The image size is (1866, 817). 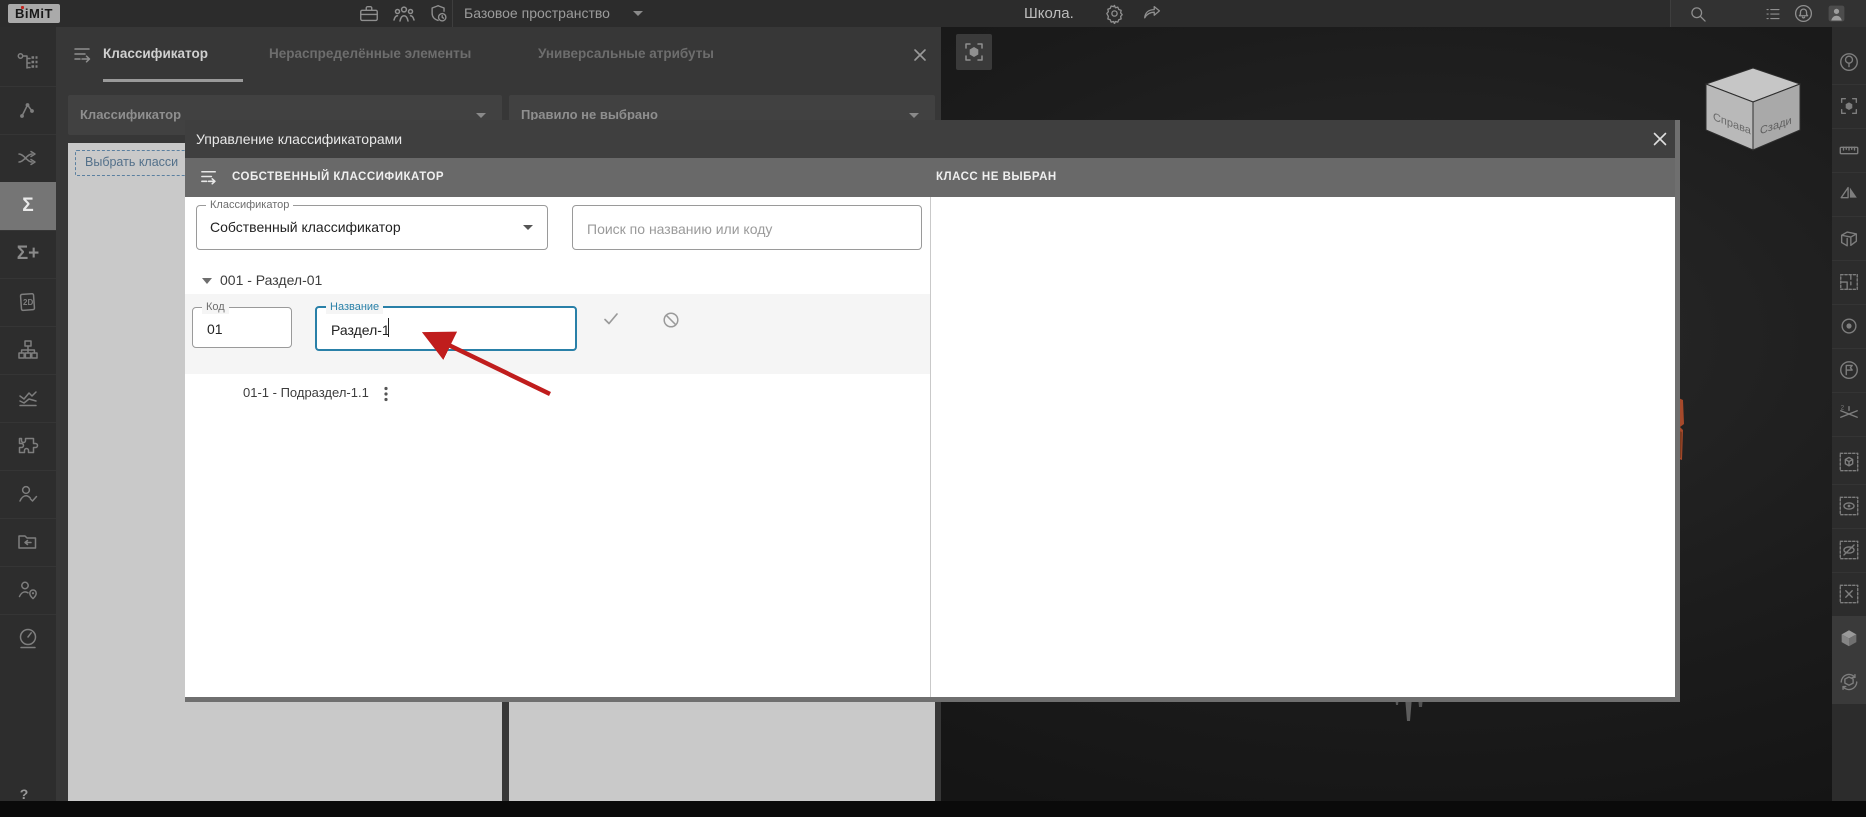 What do you see at coordinates (28, 398) in the screenshot?
I see `sidebar-item-analytics` at bounding box center [28, 398].